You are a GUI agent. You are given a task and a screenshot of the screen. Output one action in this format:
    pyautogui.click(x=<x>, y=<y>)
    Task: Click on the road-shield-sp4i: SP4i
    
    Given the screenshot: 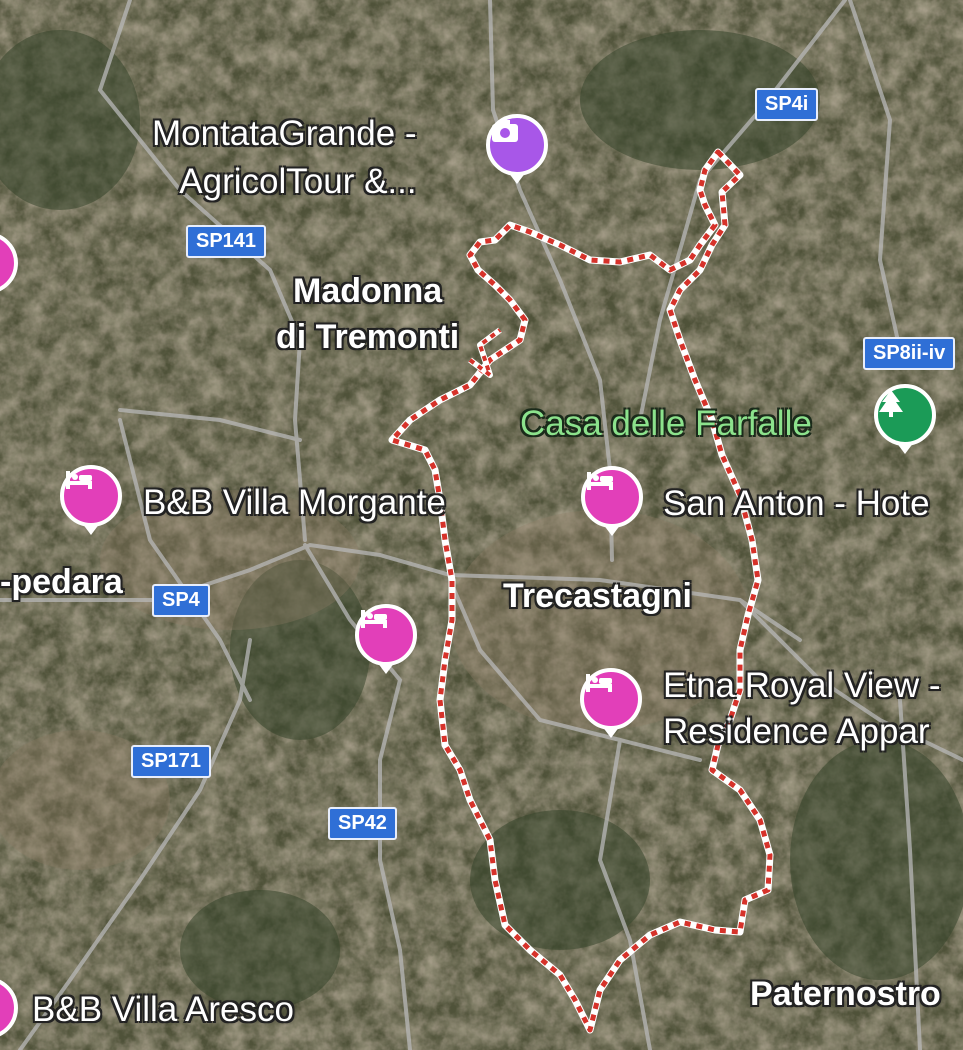 What is the action you would take?
    pyautogui.click(x=787, y=104)
    